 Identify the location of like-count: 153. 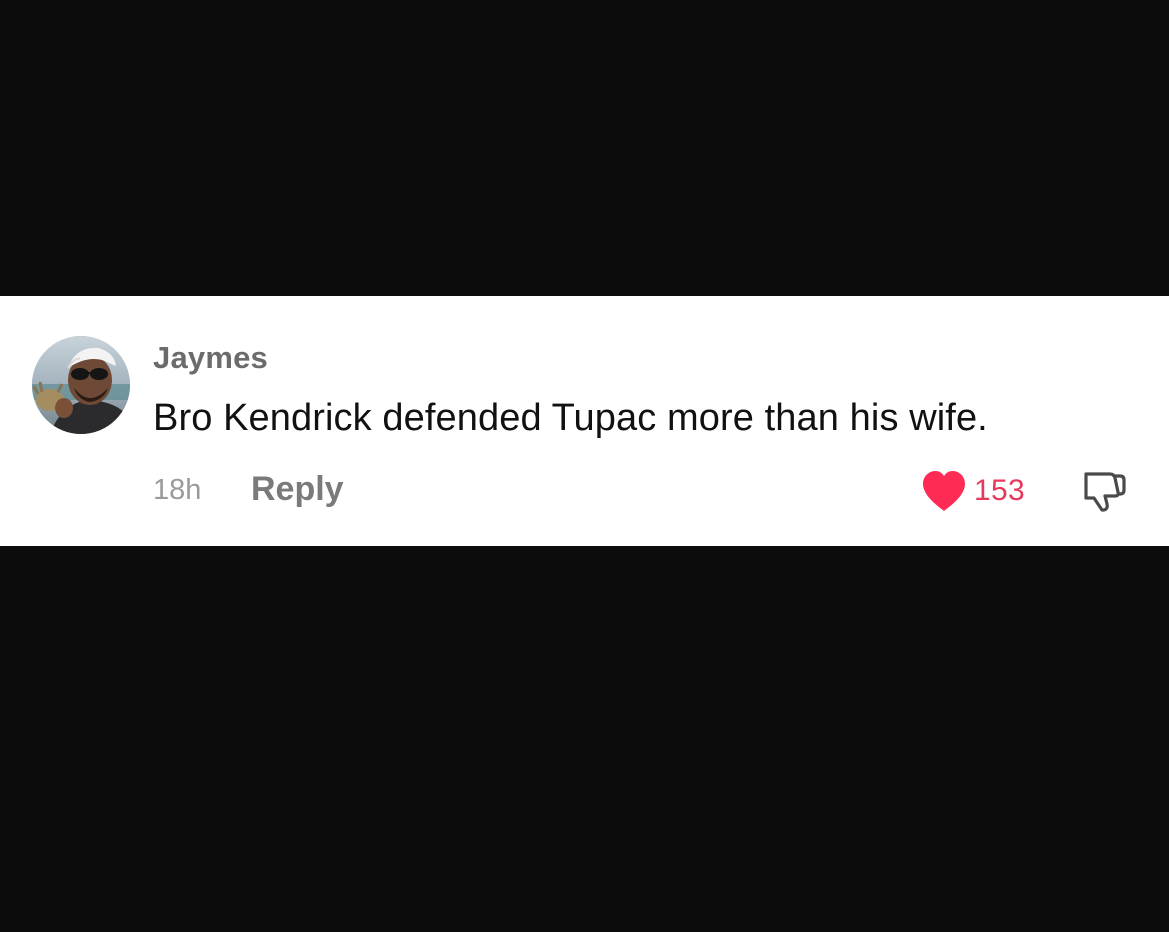
(999, 490).